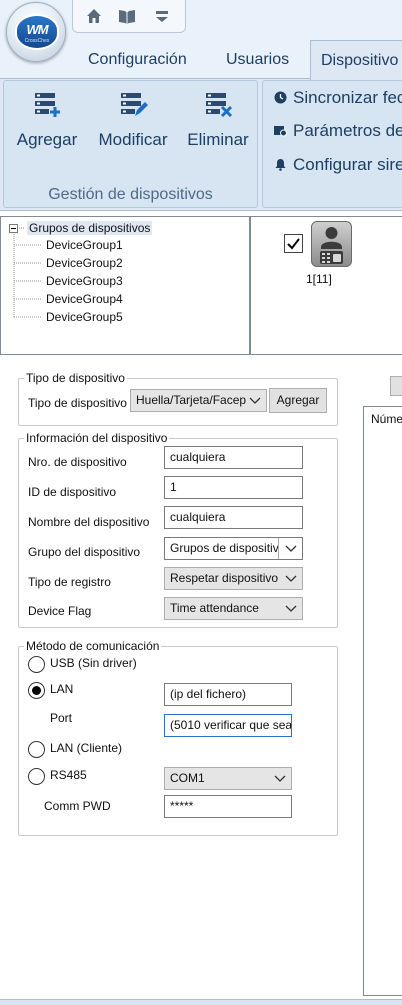 The width and height of the screenshot is (402, 1005). I want to click on rs485-label: RS485, so click(68, 775).